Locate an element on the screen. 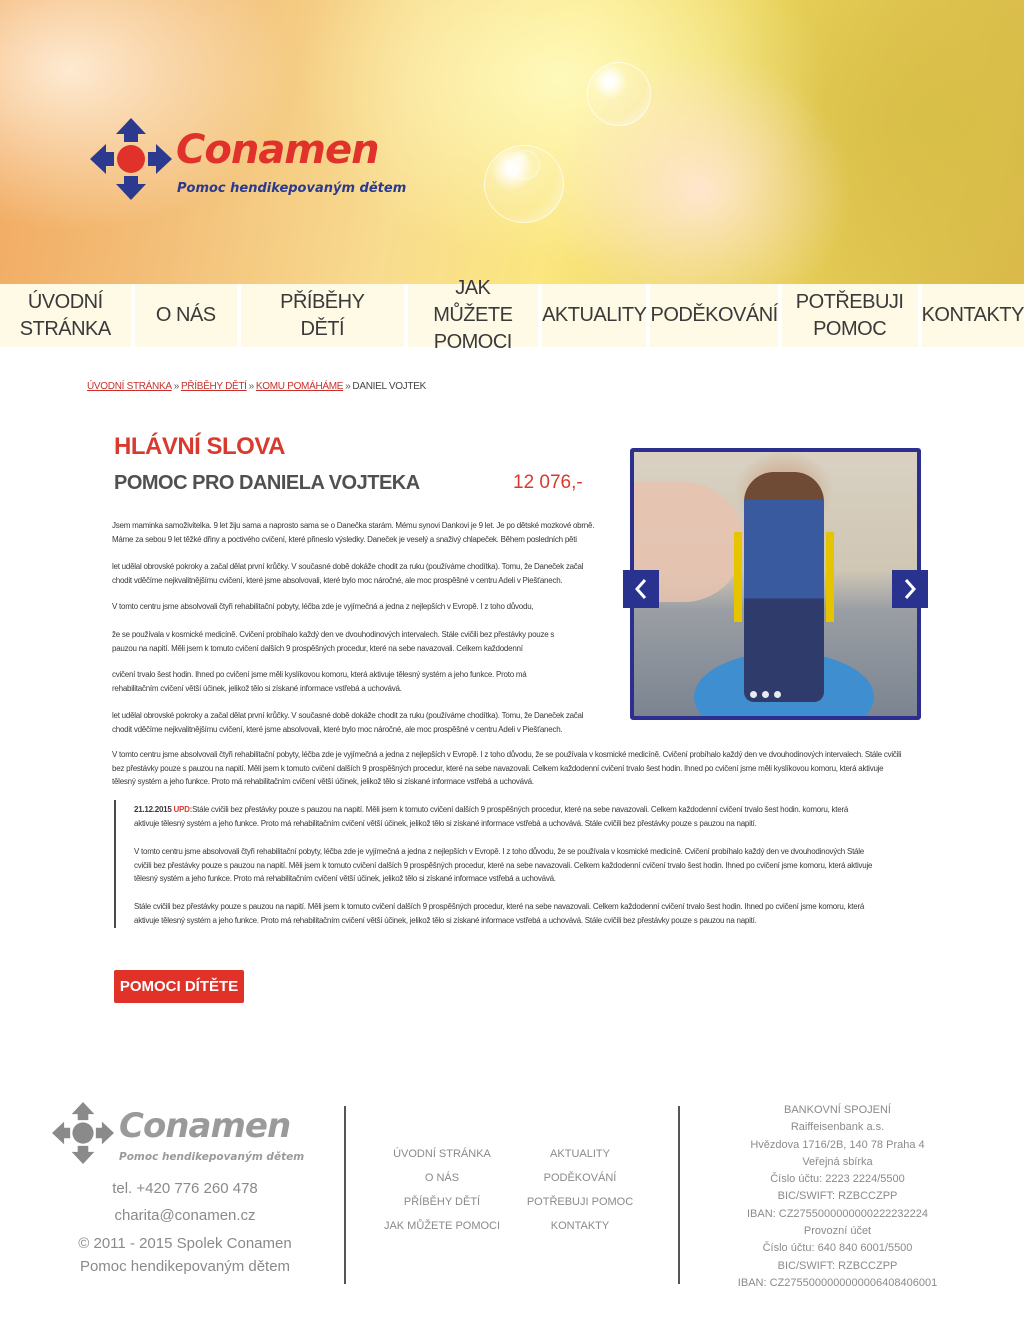 This screenshot has width=1024, height=1343. site-logo: Conamen Pomoc hendikepovaným dětem is located at coordinates (255, 160).